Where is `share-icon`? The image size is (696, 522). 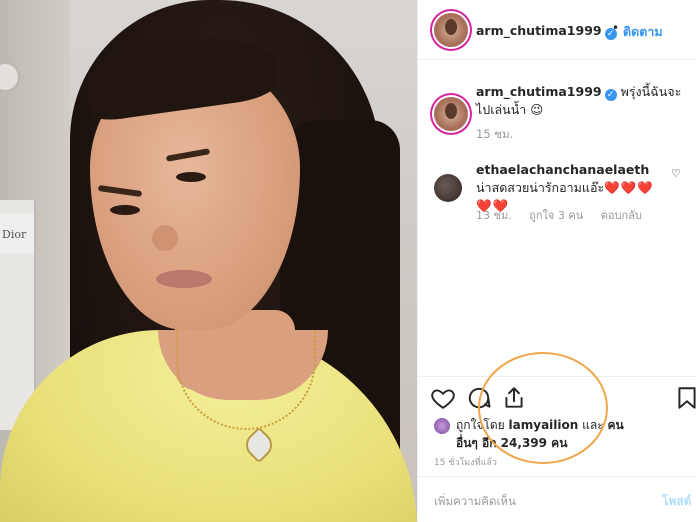 share-icon is located at coordinates (514, 398).